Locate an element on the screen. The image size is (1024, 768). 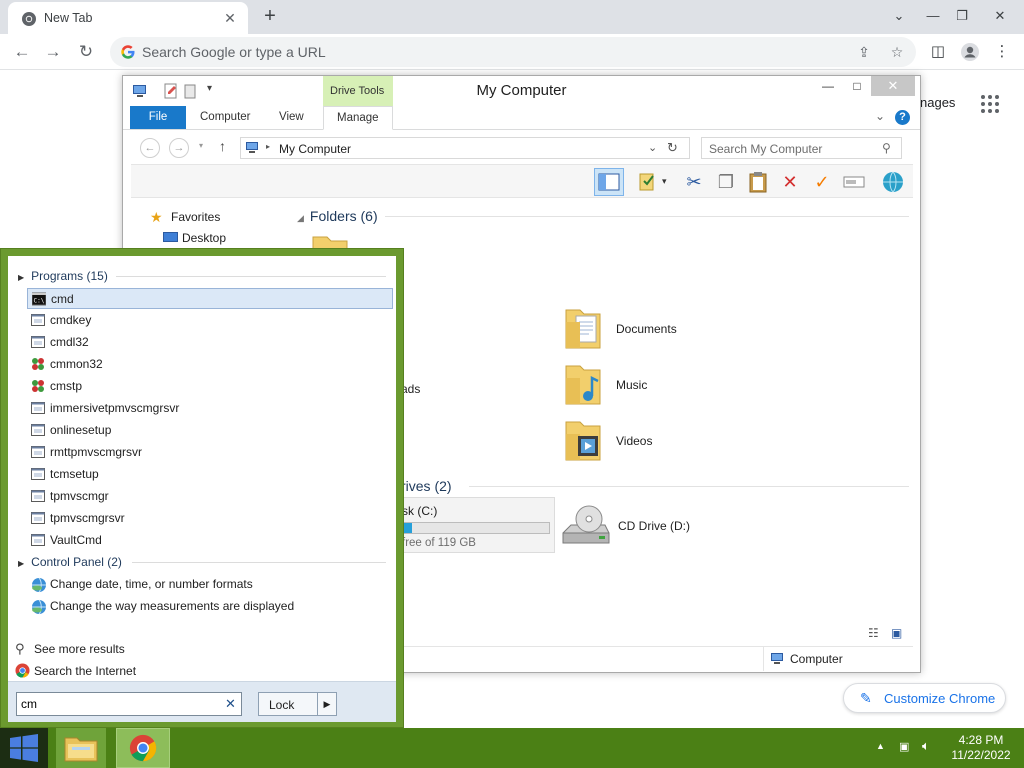
nav-favorites: Favorites is located at coordinates (195, 217).